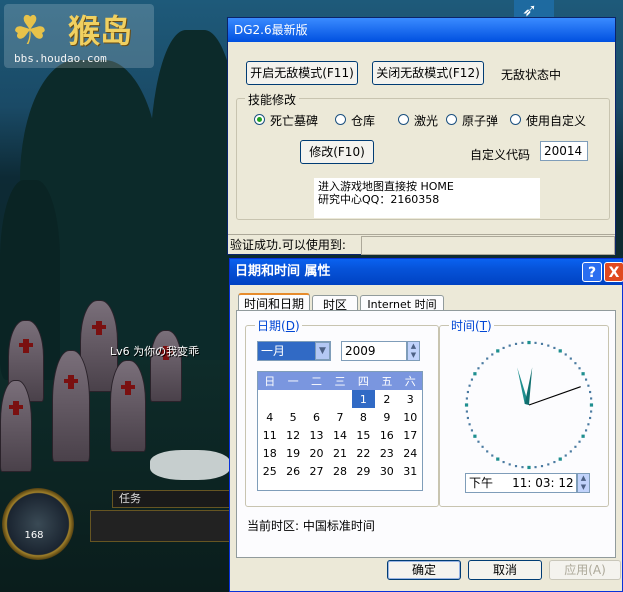  What do you see at coordinates (410, 399) in the screenshot?
I see `calendar-day: 3` at bounding box center [410, 399].